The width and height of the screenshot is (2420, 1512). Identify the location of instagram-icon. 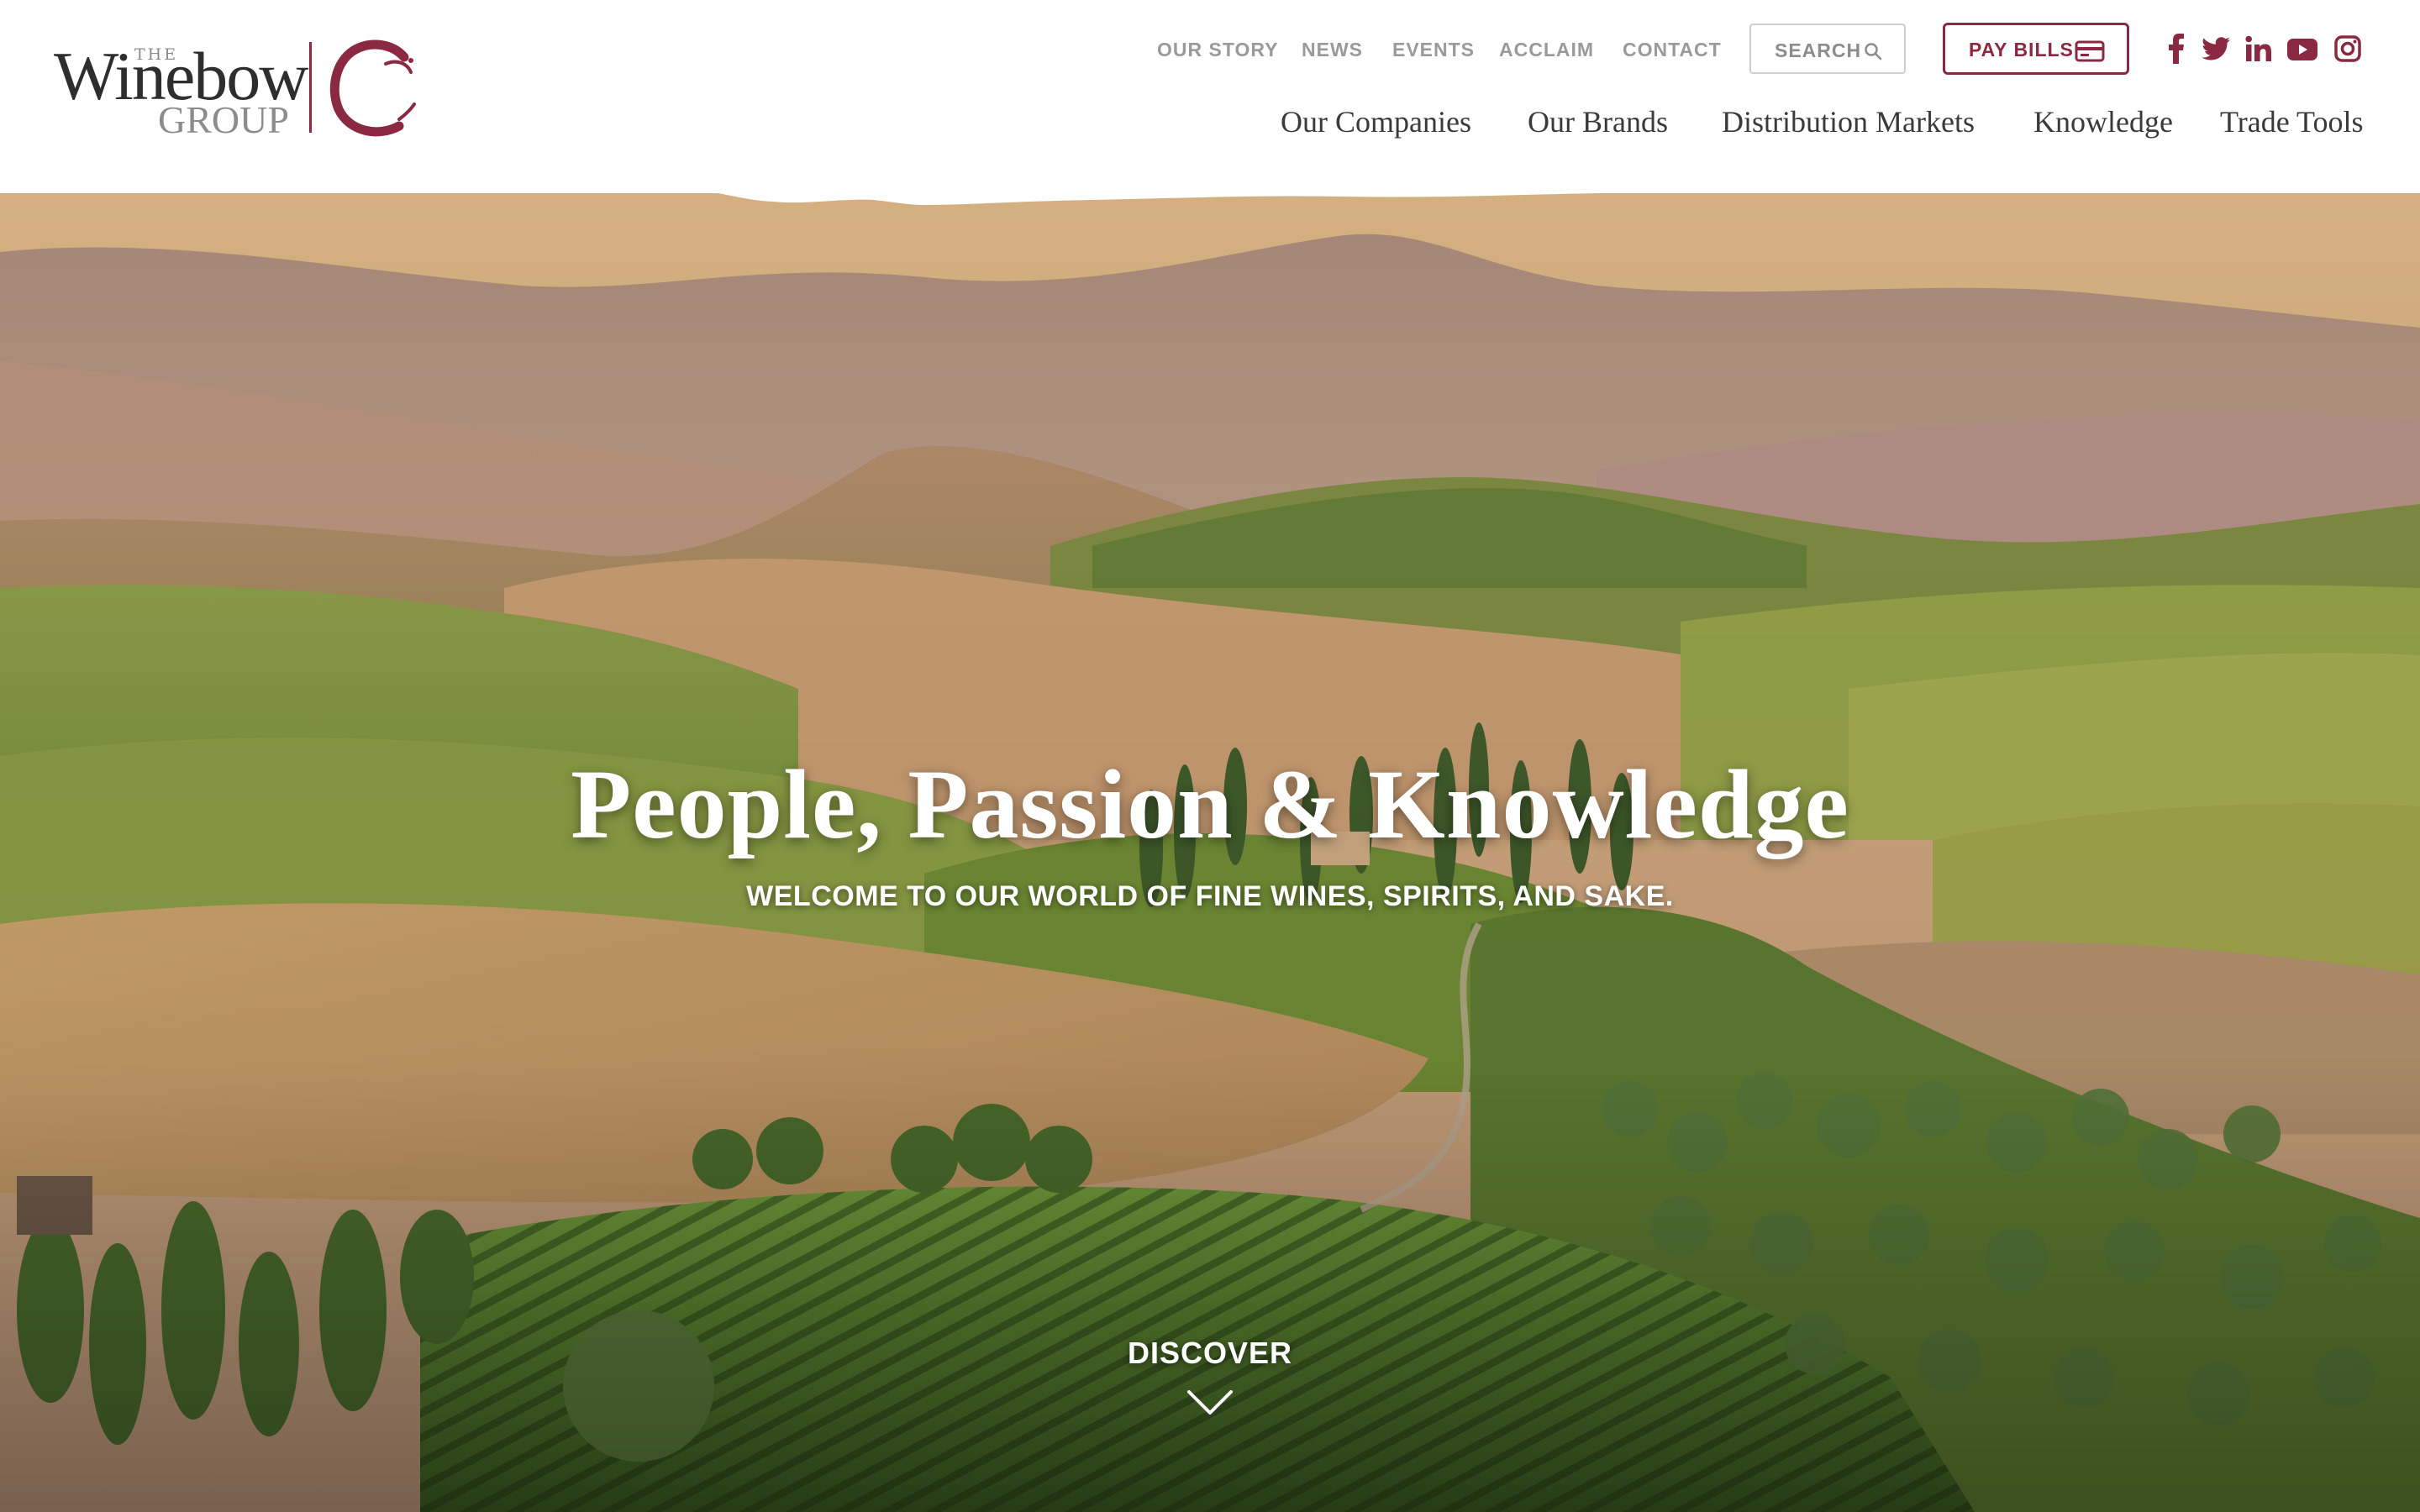
(2347, 48).